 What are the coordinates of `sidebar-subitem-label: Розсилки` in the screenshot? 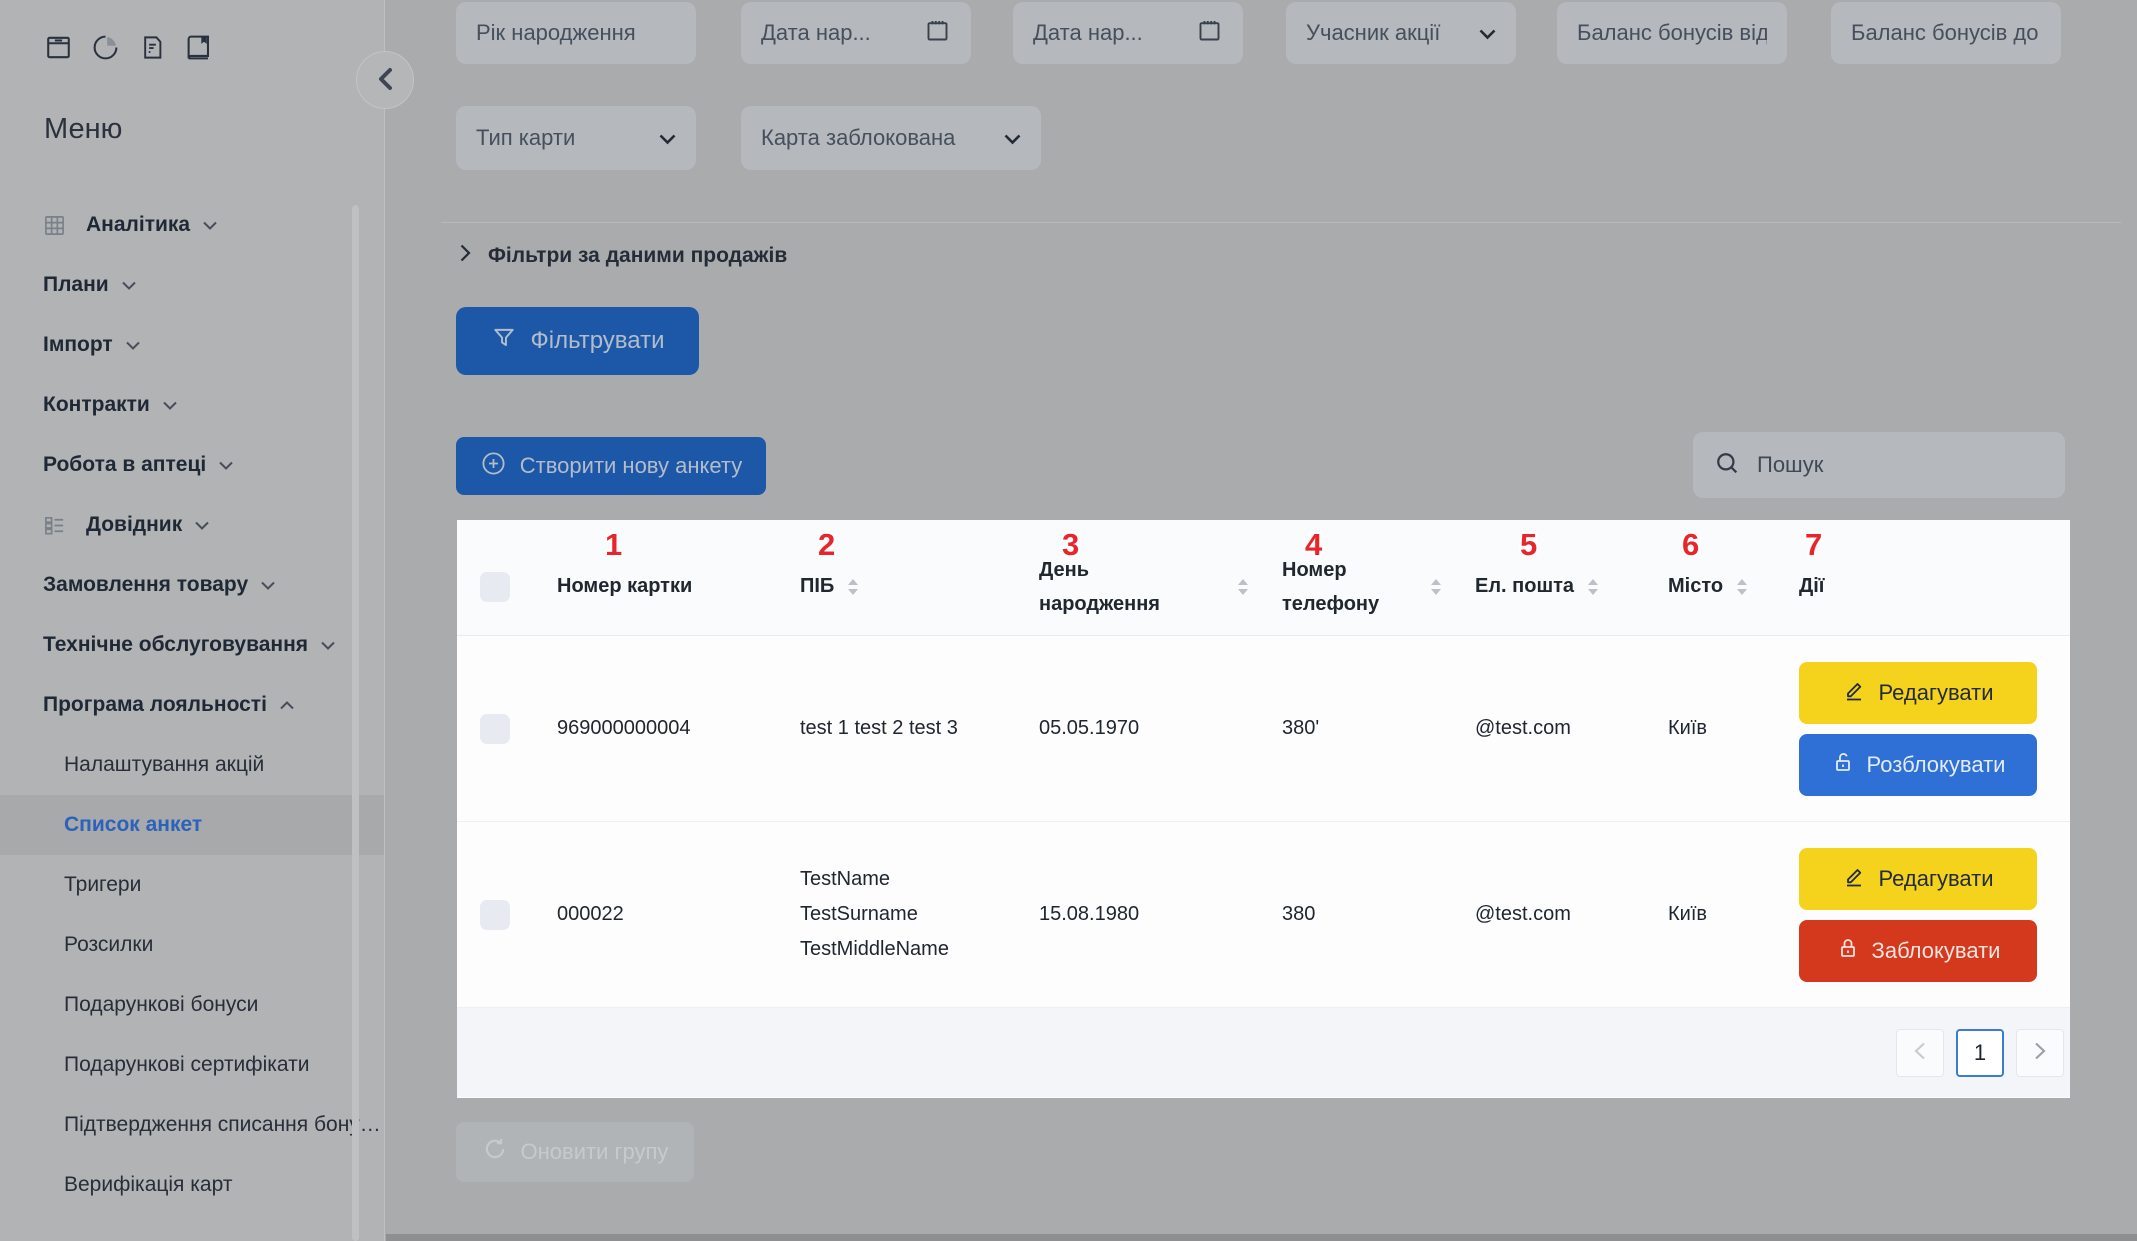 It's located at (109, 944).